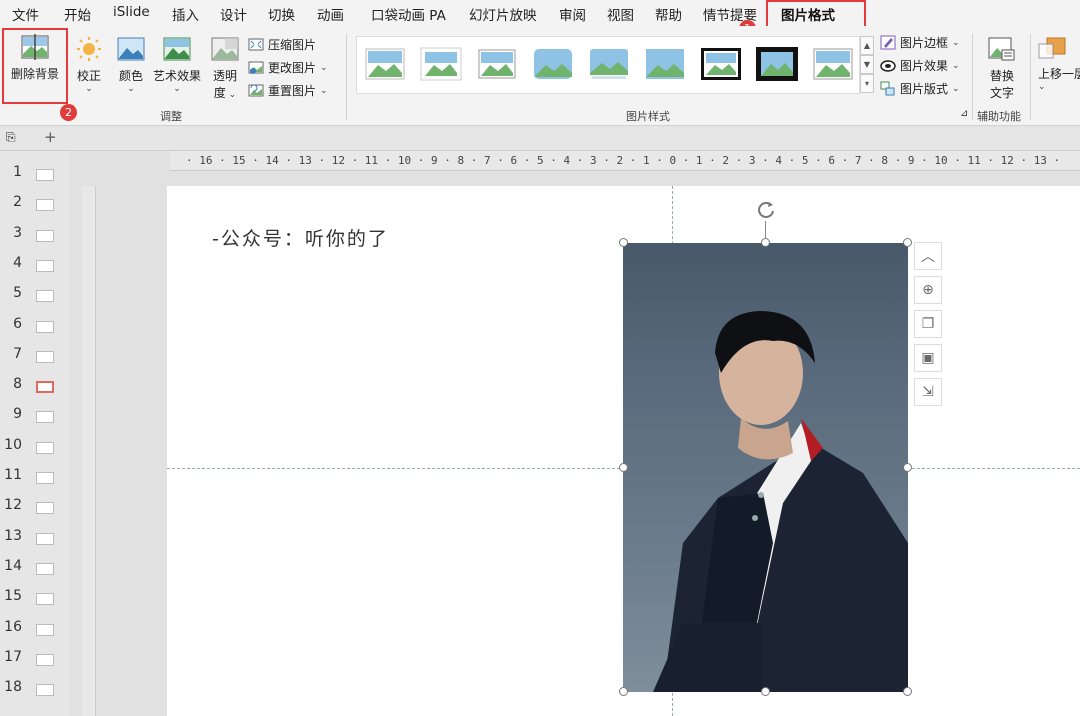 The width and height of the screenshot is (1080, 716). What do you see at coordinates (920, 88) in the screenshot?
I see `picture-layout-button: 图片版式 ⌄` at bounding box center [920, 88].